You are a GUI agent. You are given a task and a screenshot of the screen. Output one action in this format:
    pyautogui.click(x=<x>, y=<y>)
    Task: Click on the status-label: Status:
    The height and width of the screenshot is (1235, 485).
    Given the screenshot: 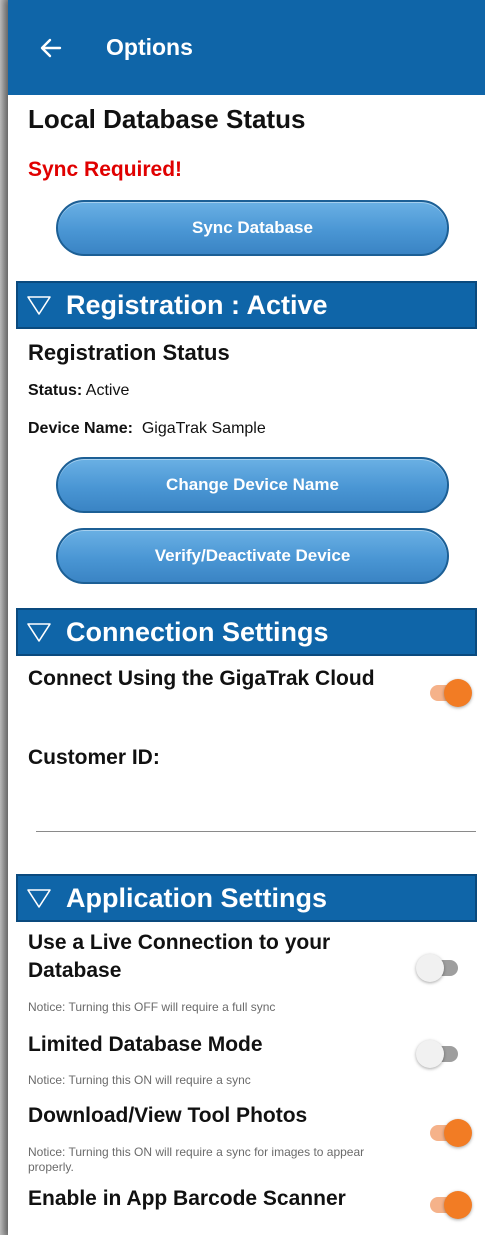 What is the action you would take?
    pyautogui.click(x=55, y=390)
    